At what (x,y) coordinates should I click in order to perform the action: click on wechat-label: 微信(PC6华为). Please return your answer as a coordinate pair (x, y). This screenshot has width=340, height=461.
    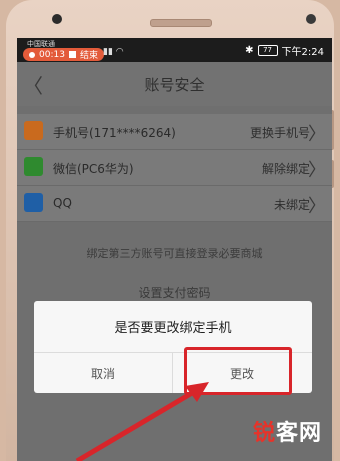
    Looking at the image, I should click on (93, 169).